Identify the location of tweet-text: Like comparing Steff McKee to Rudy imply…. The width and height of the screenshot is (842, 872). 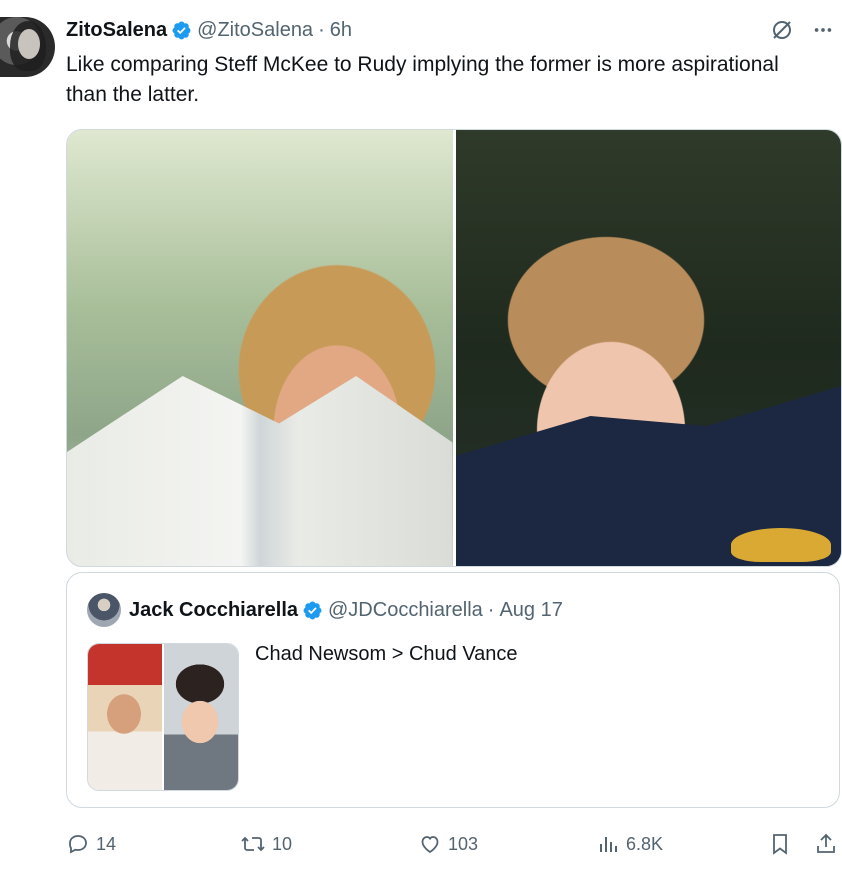
(422, 79).